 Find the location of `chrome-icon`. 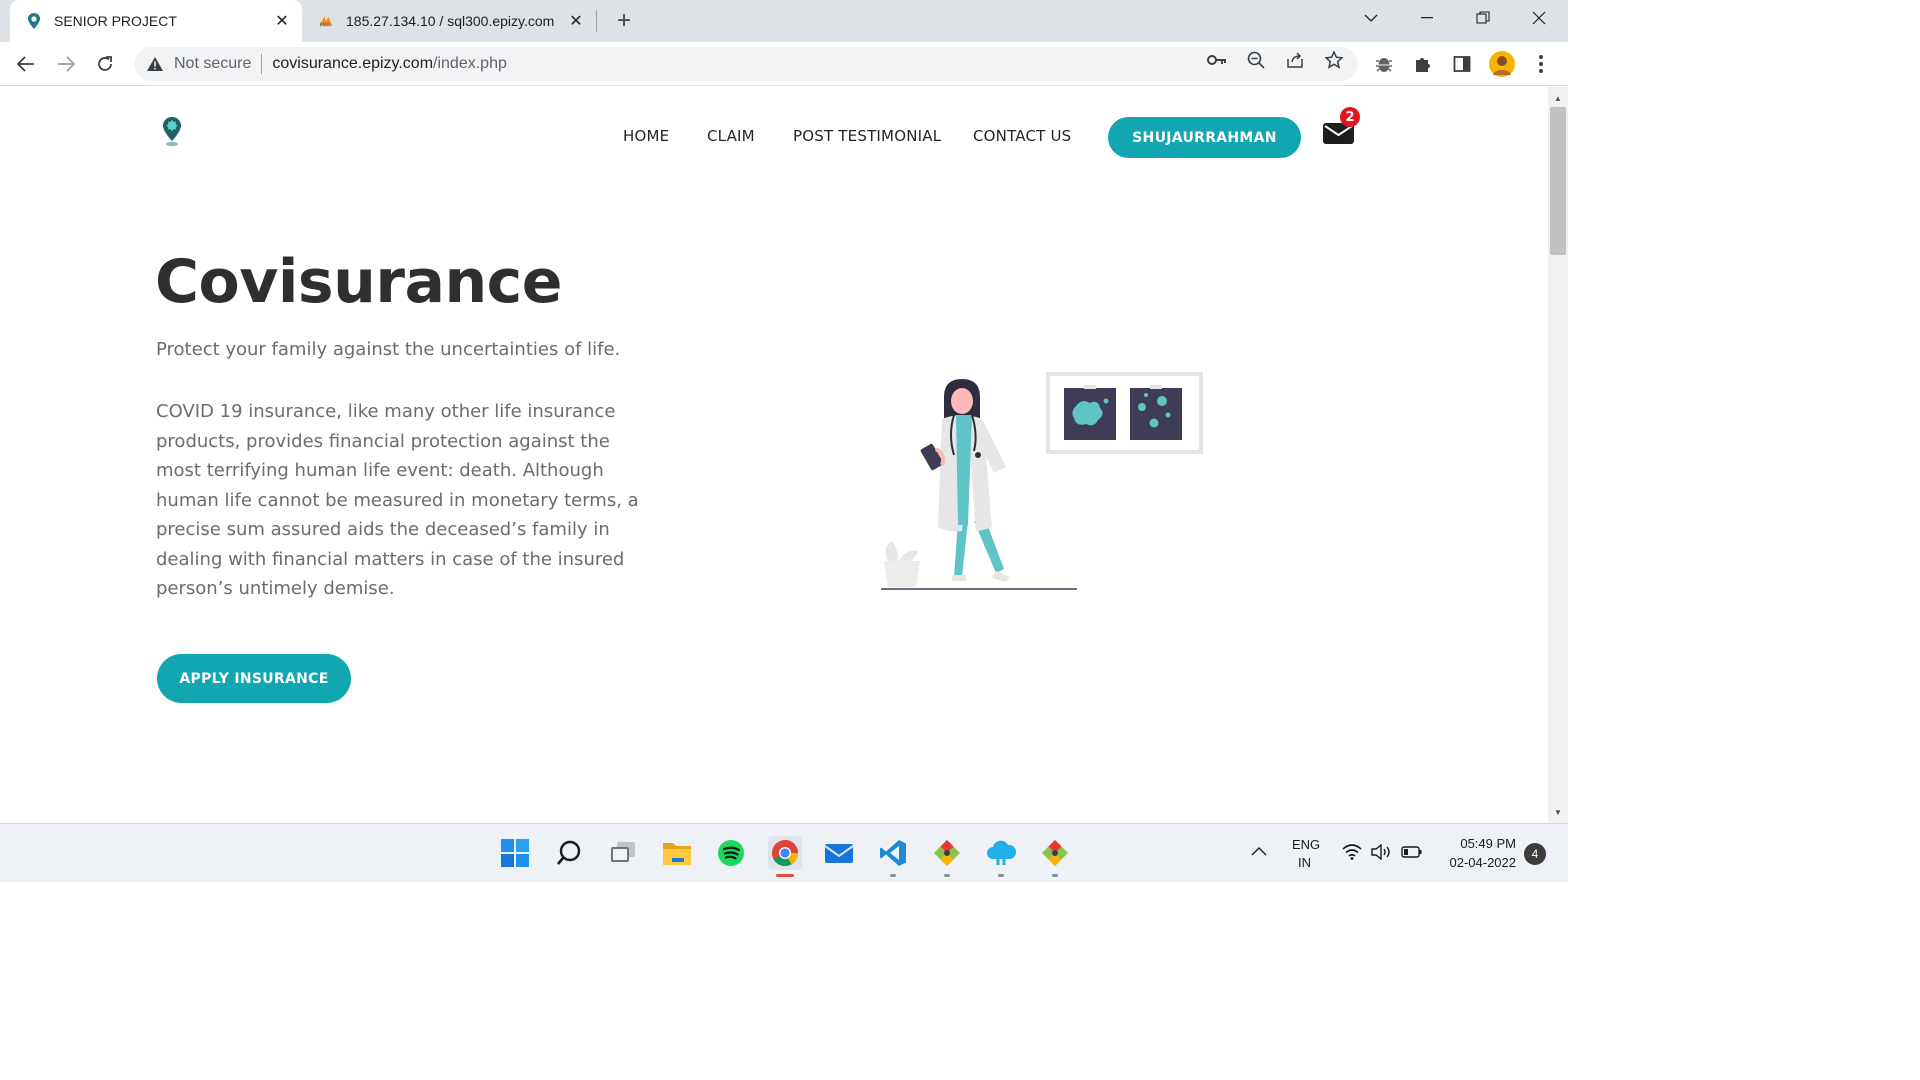

chrome-icon is located at coordinates (785, 853).